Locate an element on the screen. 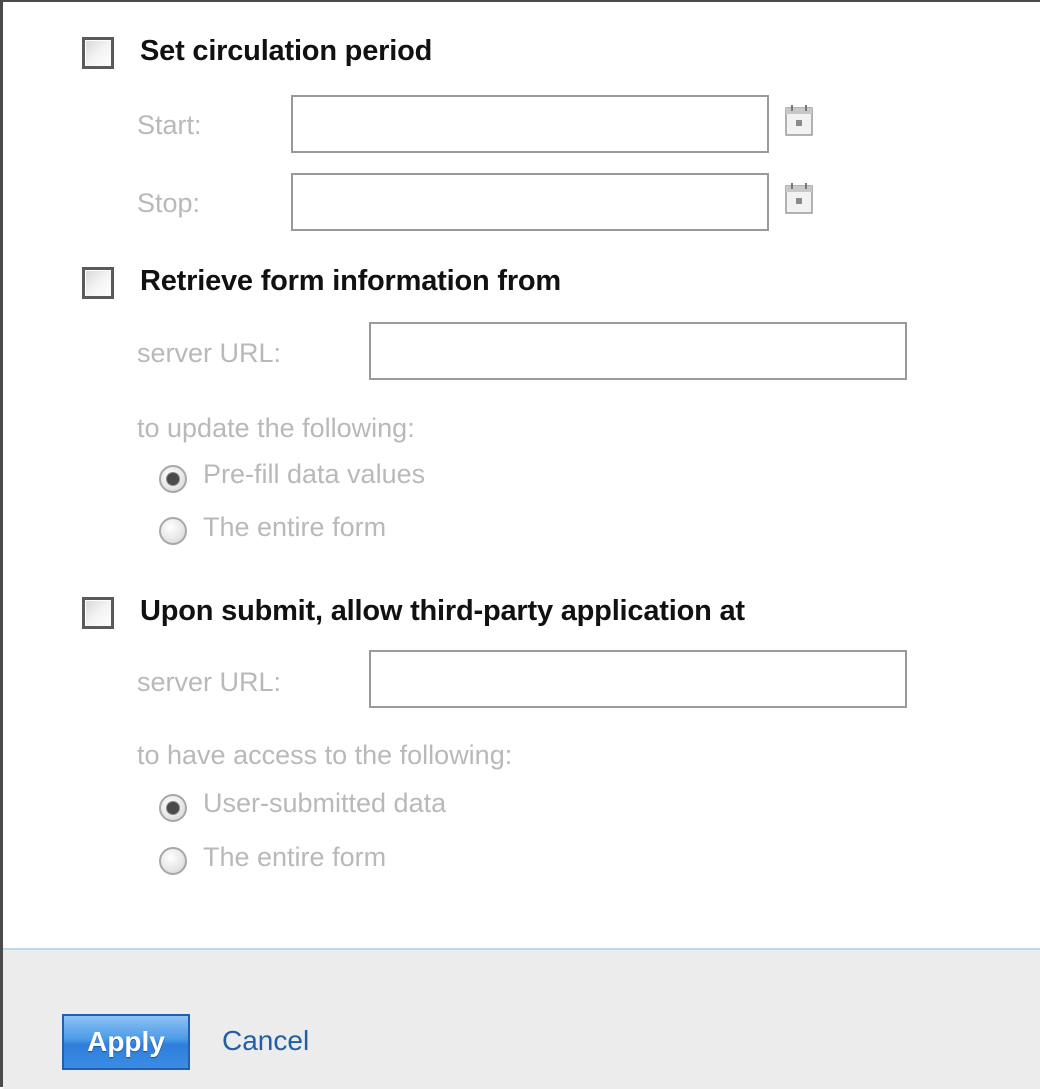  start-label: Start: is located at coordinates (169, 125).